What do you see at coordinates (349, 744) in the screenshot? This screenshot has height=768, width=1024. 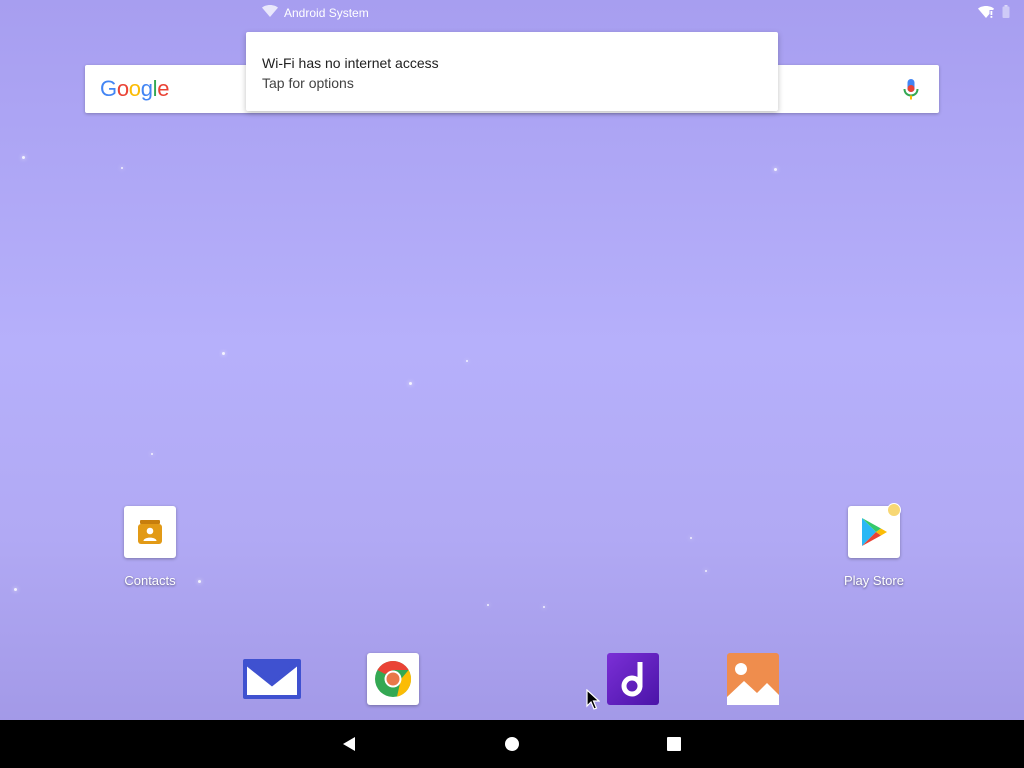 I see `back-icon` at bounding box center [349, 744].